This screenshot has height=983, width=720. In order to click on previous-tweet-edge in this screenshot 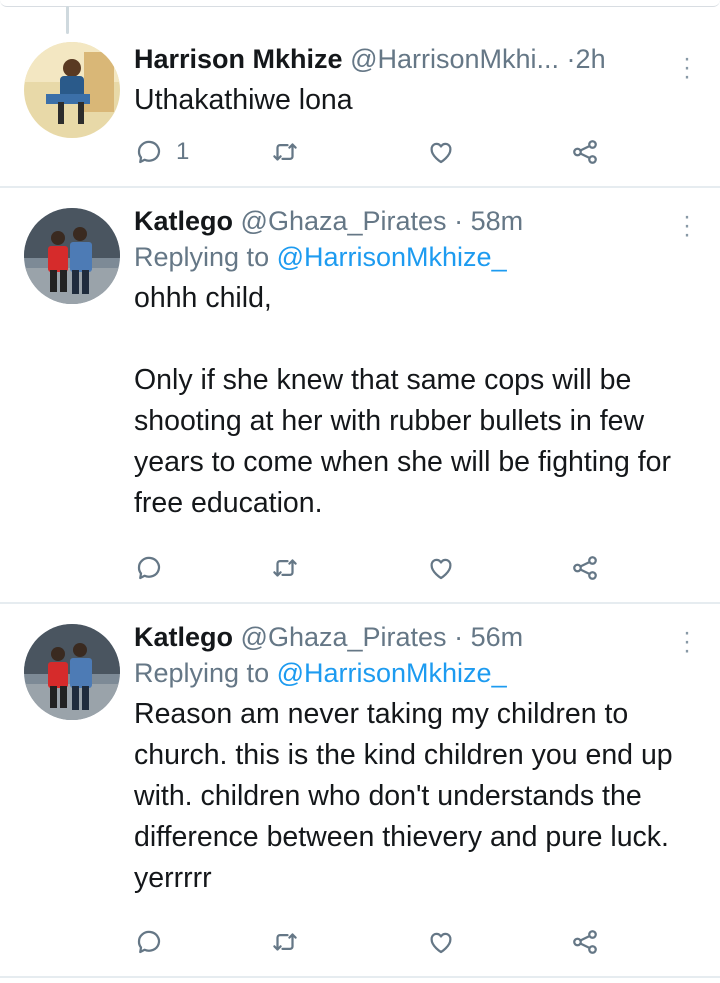, I will do `click(360, 3)`.